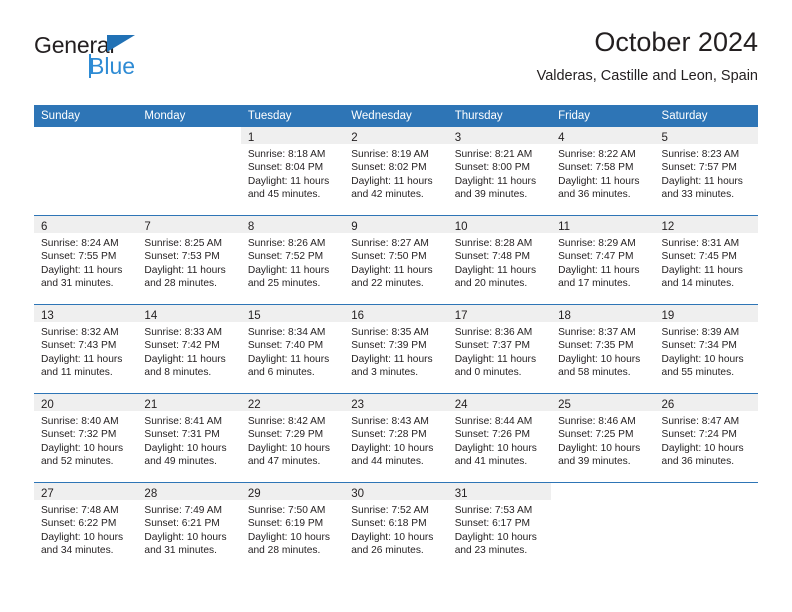 The height and width of the screenshot is (612, 792). What do you see at coordinates (86, 491) in the screenshot?
I see `day-number-band: 27` at bounding box center [86, 491].